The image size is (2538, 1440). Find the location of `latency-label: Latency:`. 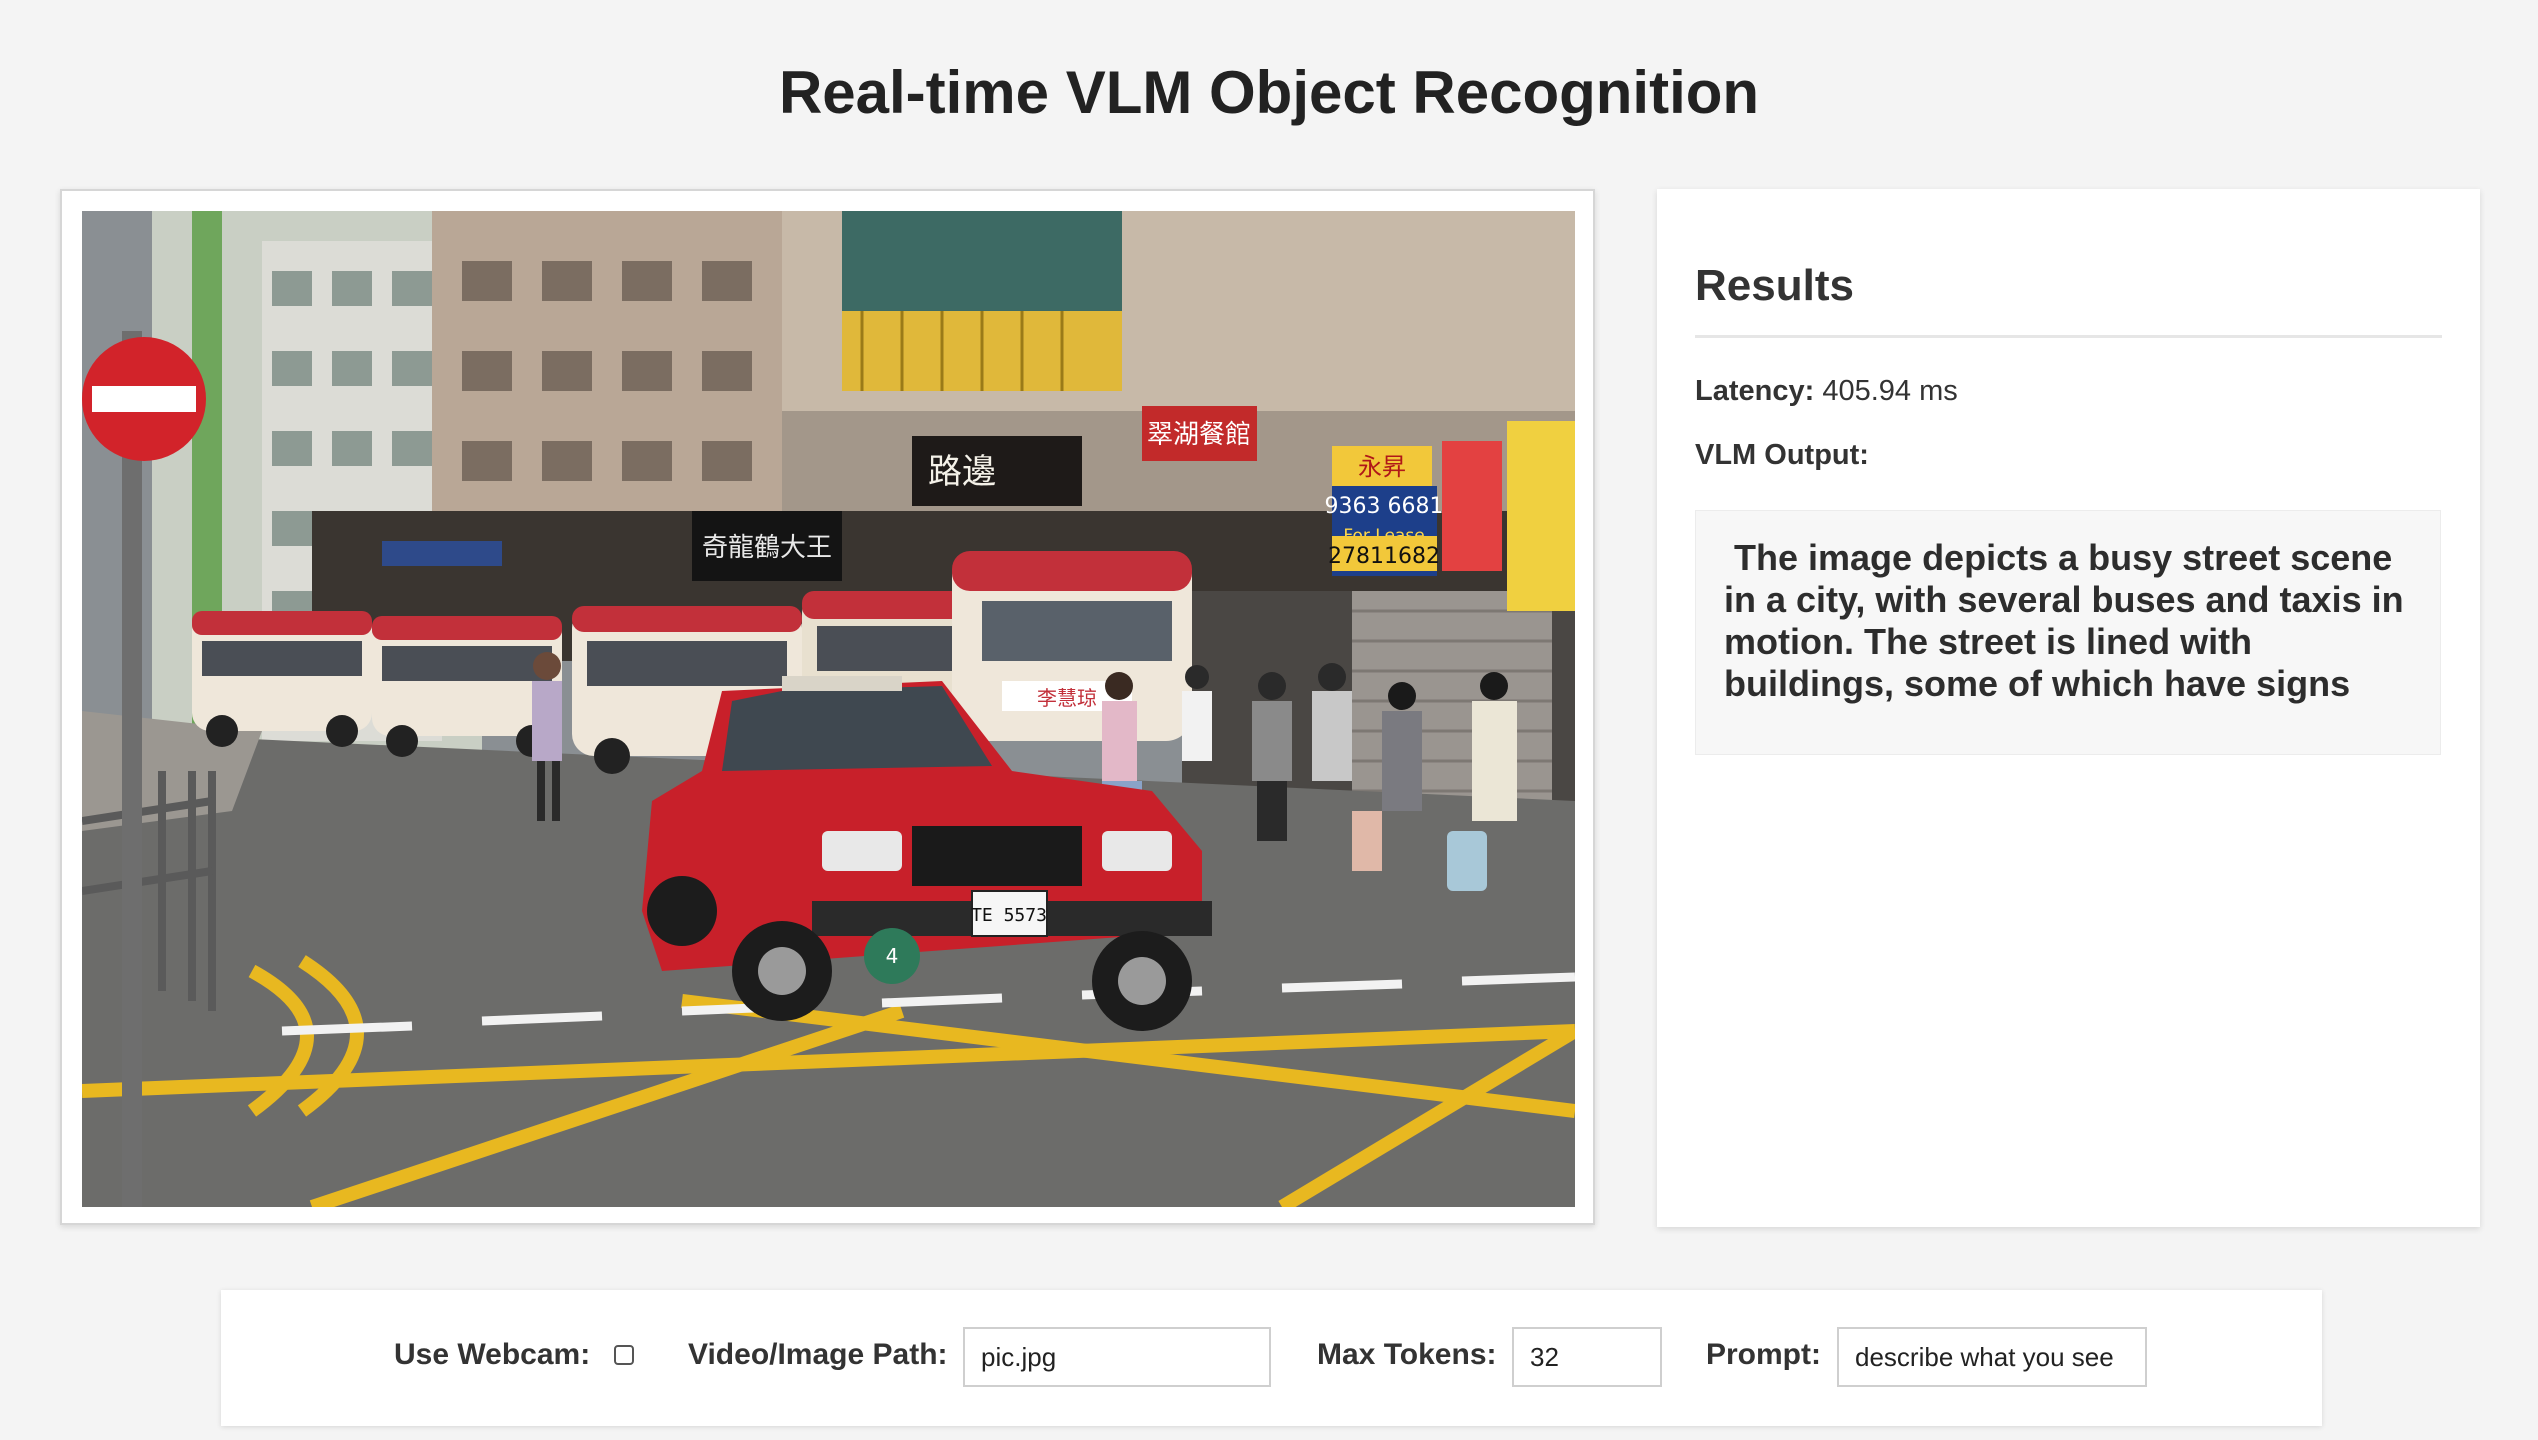

latency-label: Latency: is located at coordinates (1755, 391).